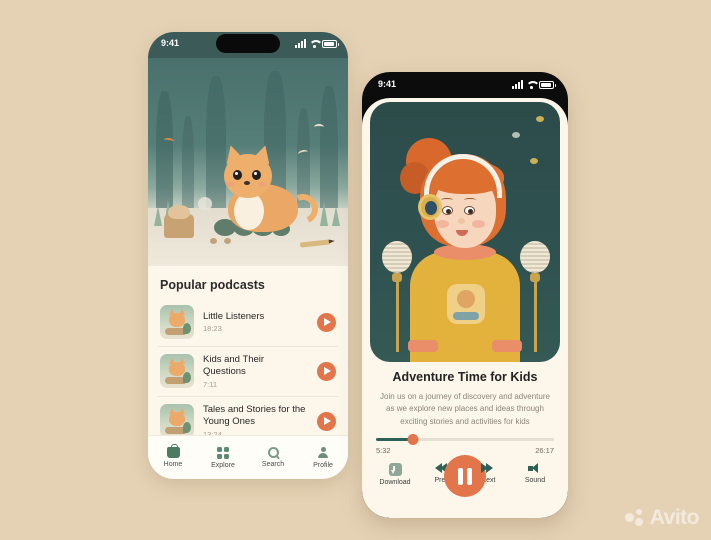  I want to click on user-icon, so click(323, 452).